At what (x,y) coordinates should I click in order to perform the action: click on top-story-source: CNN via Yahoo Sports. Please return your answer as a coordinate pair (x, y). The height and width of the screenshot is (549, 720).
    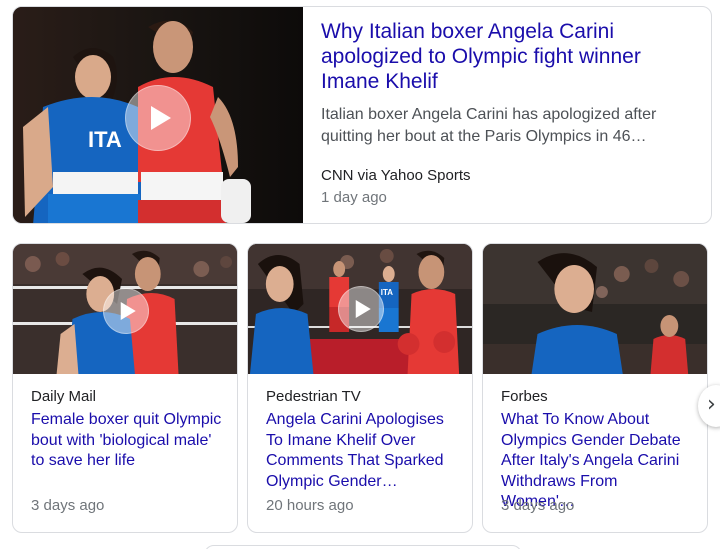
    Looking at the image, I should click on (396, 175).